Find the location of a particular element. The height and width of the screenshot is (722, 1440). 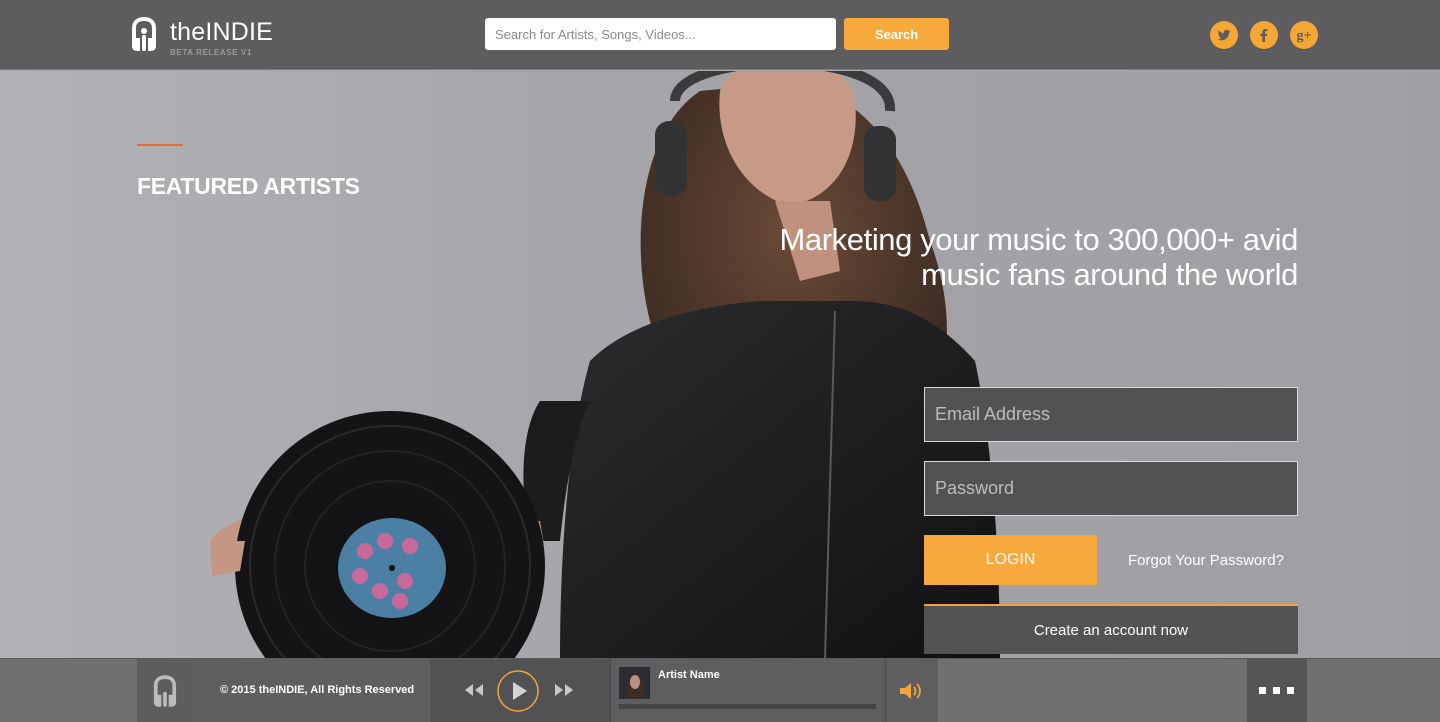

brand-logo: theINDIE BETA RELEASE V1 is located at coordinates (211, 38).